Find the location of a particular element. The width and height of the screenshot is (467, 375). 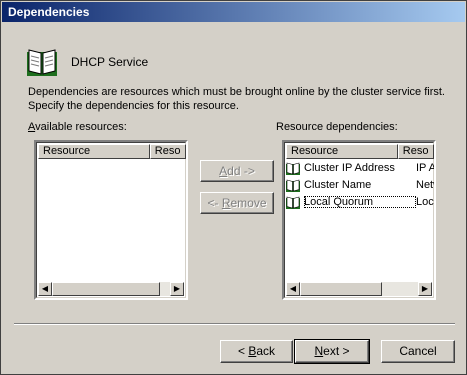

cancel-button: Cancel is located at coordinates (418, 351).